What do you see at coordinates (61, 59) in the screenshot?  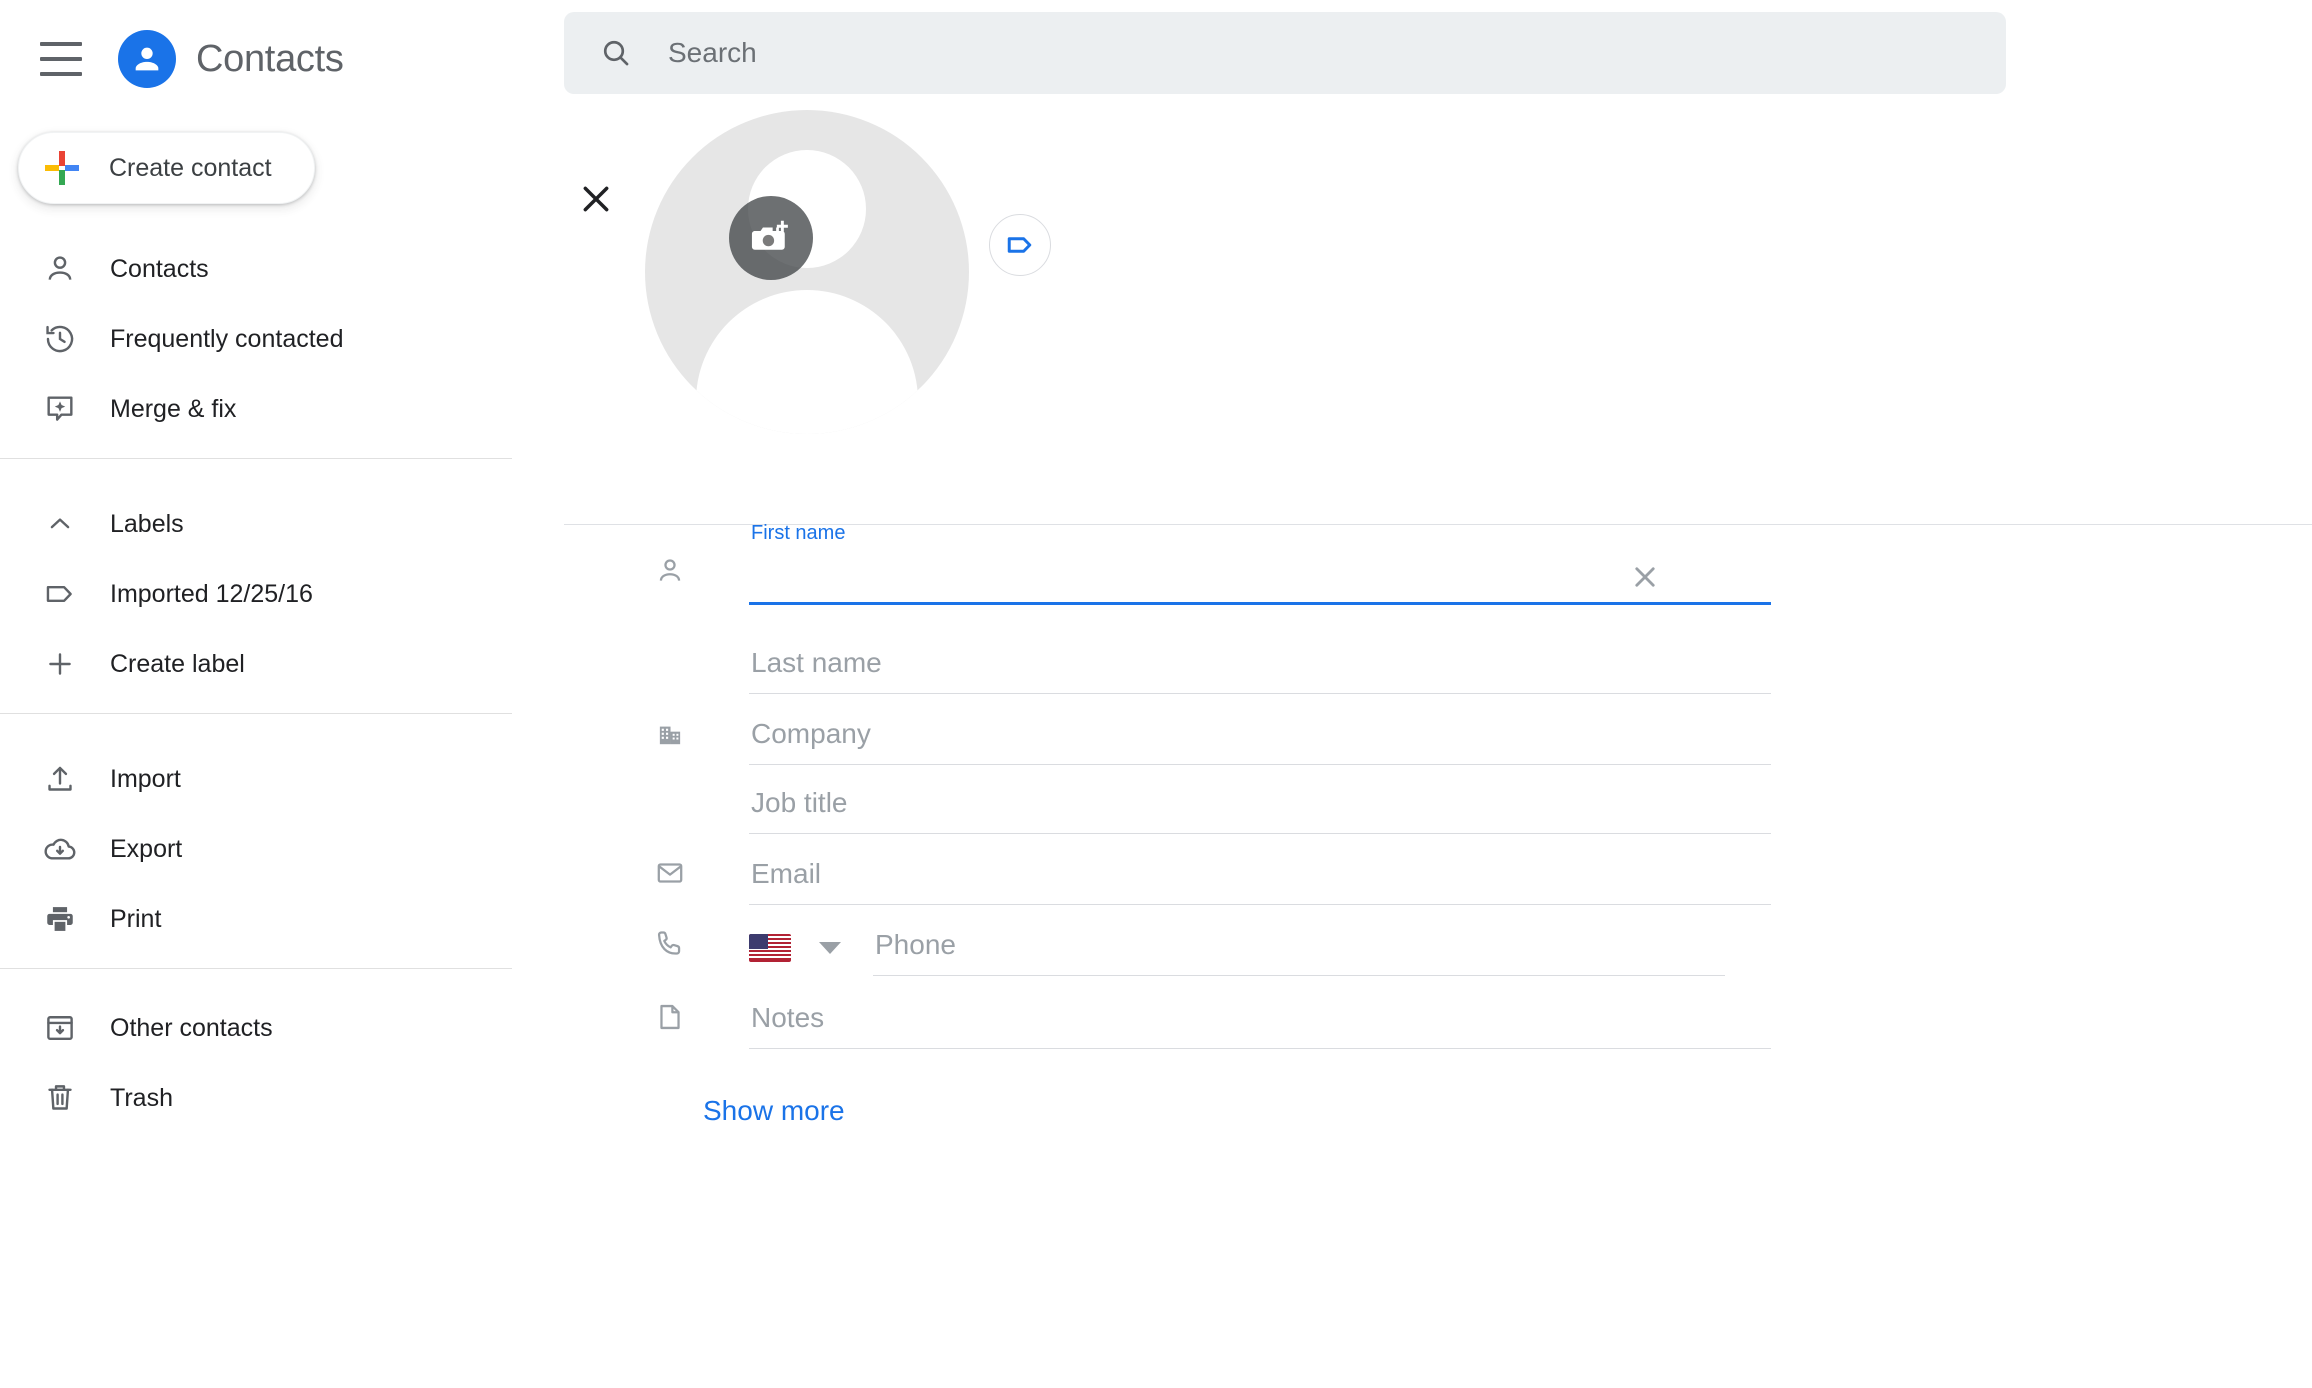 I see `hamburger-menu-icon` at bounding box center [61, 59].